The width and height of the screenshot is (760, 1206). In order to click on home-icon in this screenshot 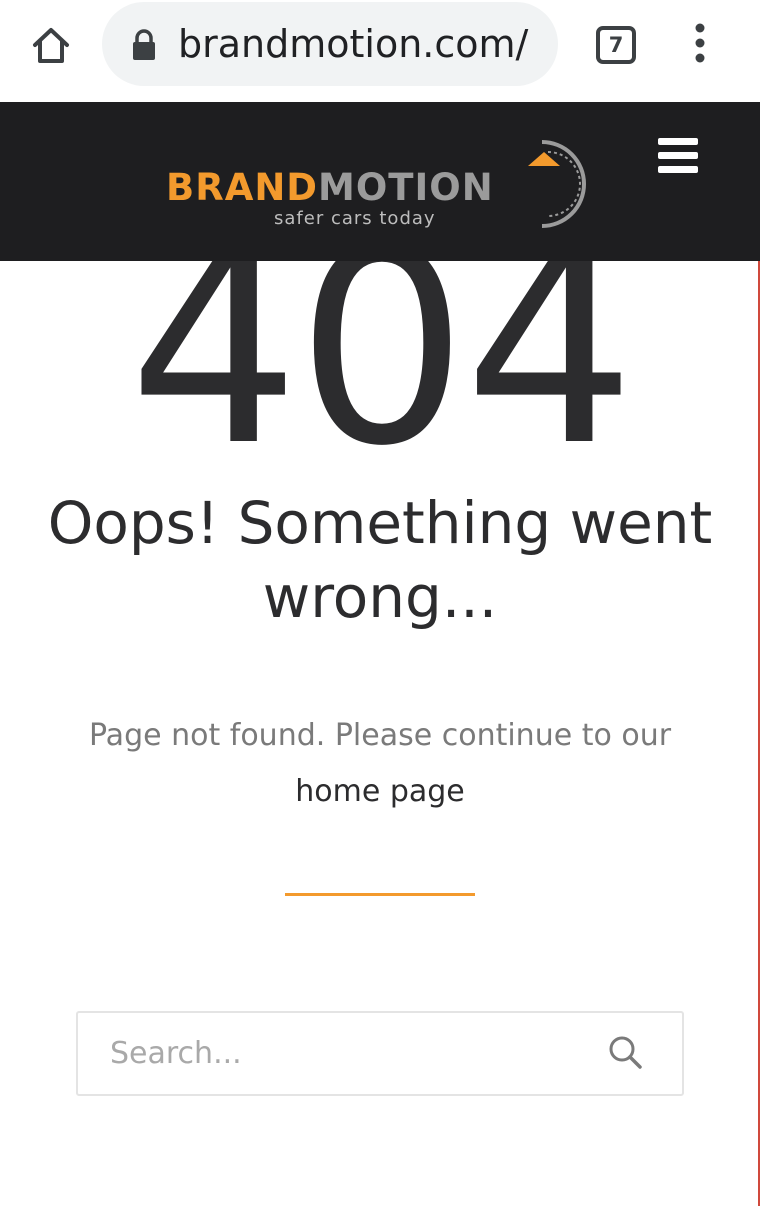, I will do `click(51, 45)`.